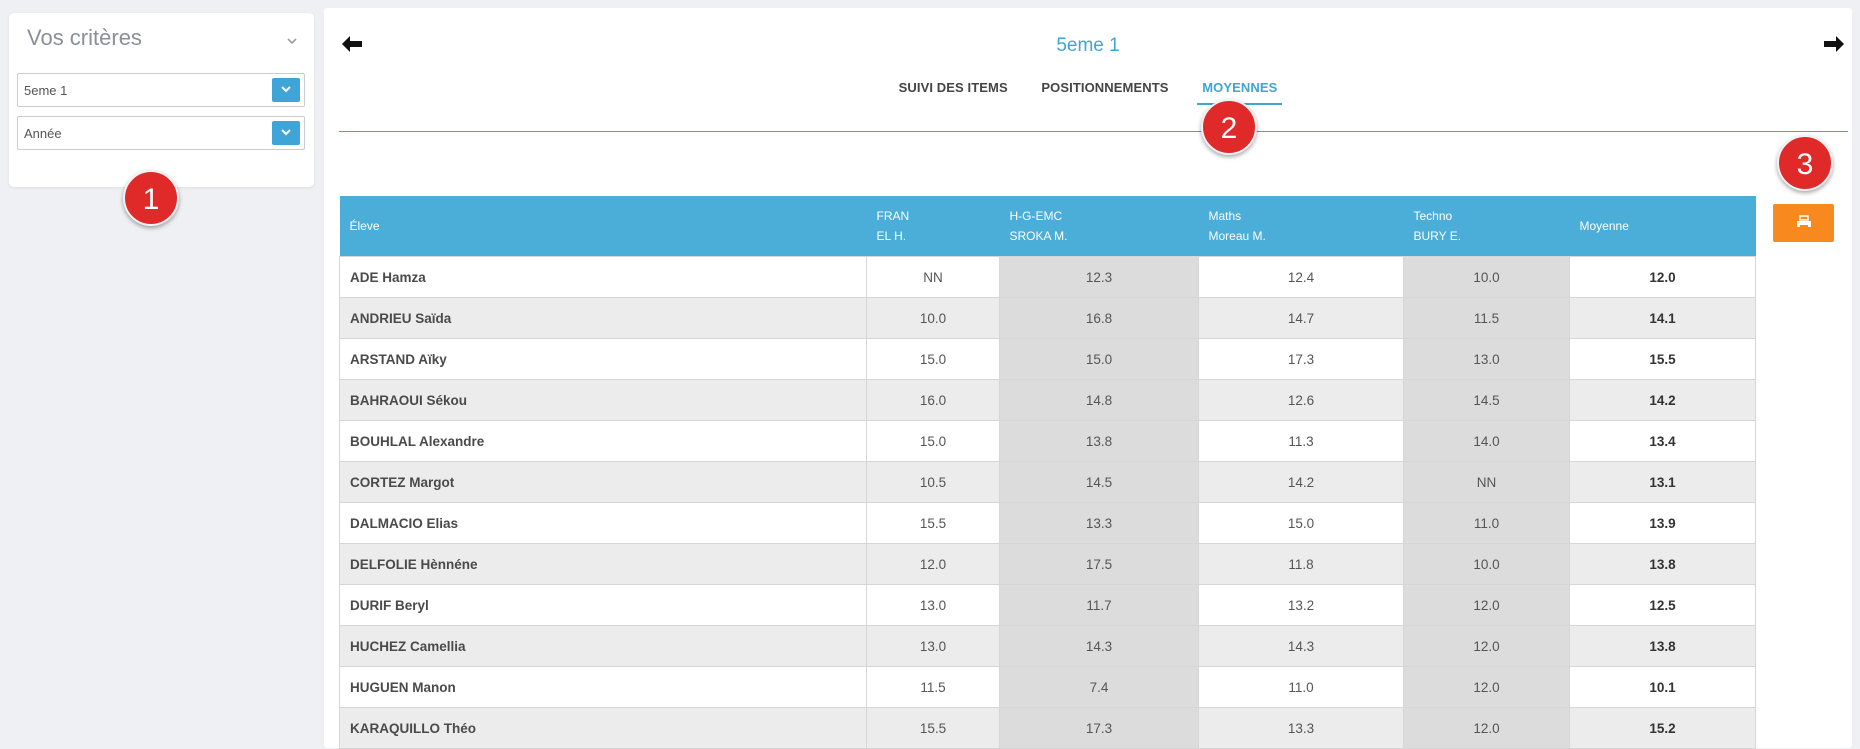 The image size is (1860, 749). What do you see at coordinates (603, 646) in the screenshot?
I see `student-name-cell: HUCHEZ Camellia` at bounding box center [603, 646].